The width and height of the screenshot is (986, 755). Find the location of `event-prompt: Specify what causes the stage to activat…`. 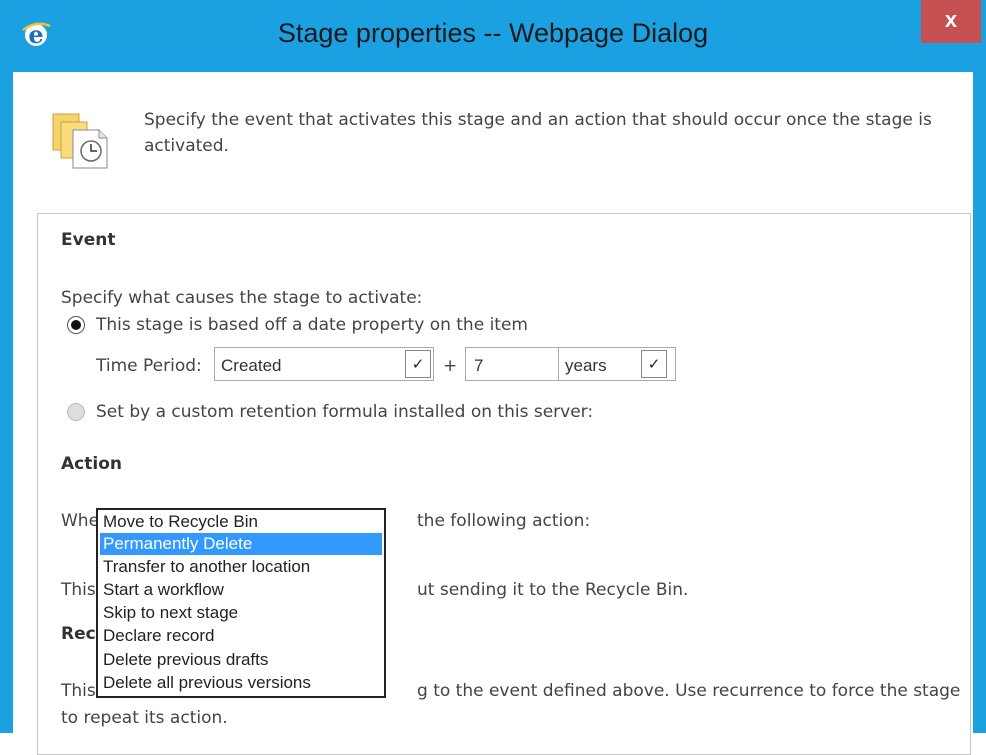

event-prompt: Specify what causes the stage to activat… is located at coordinates (242, 298).